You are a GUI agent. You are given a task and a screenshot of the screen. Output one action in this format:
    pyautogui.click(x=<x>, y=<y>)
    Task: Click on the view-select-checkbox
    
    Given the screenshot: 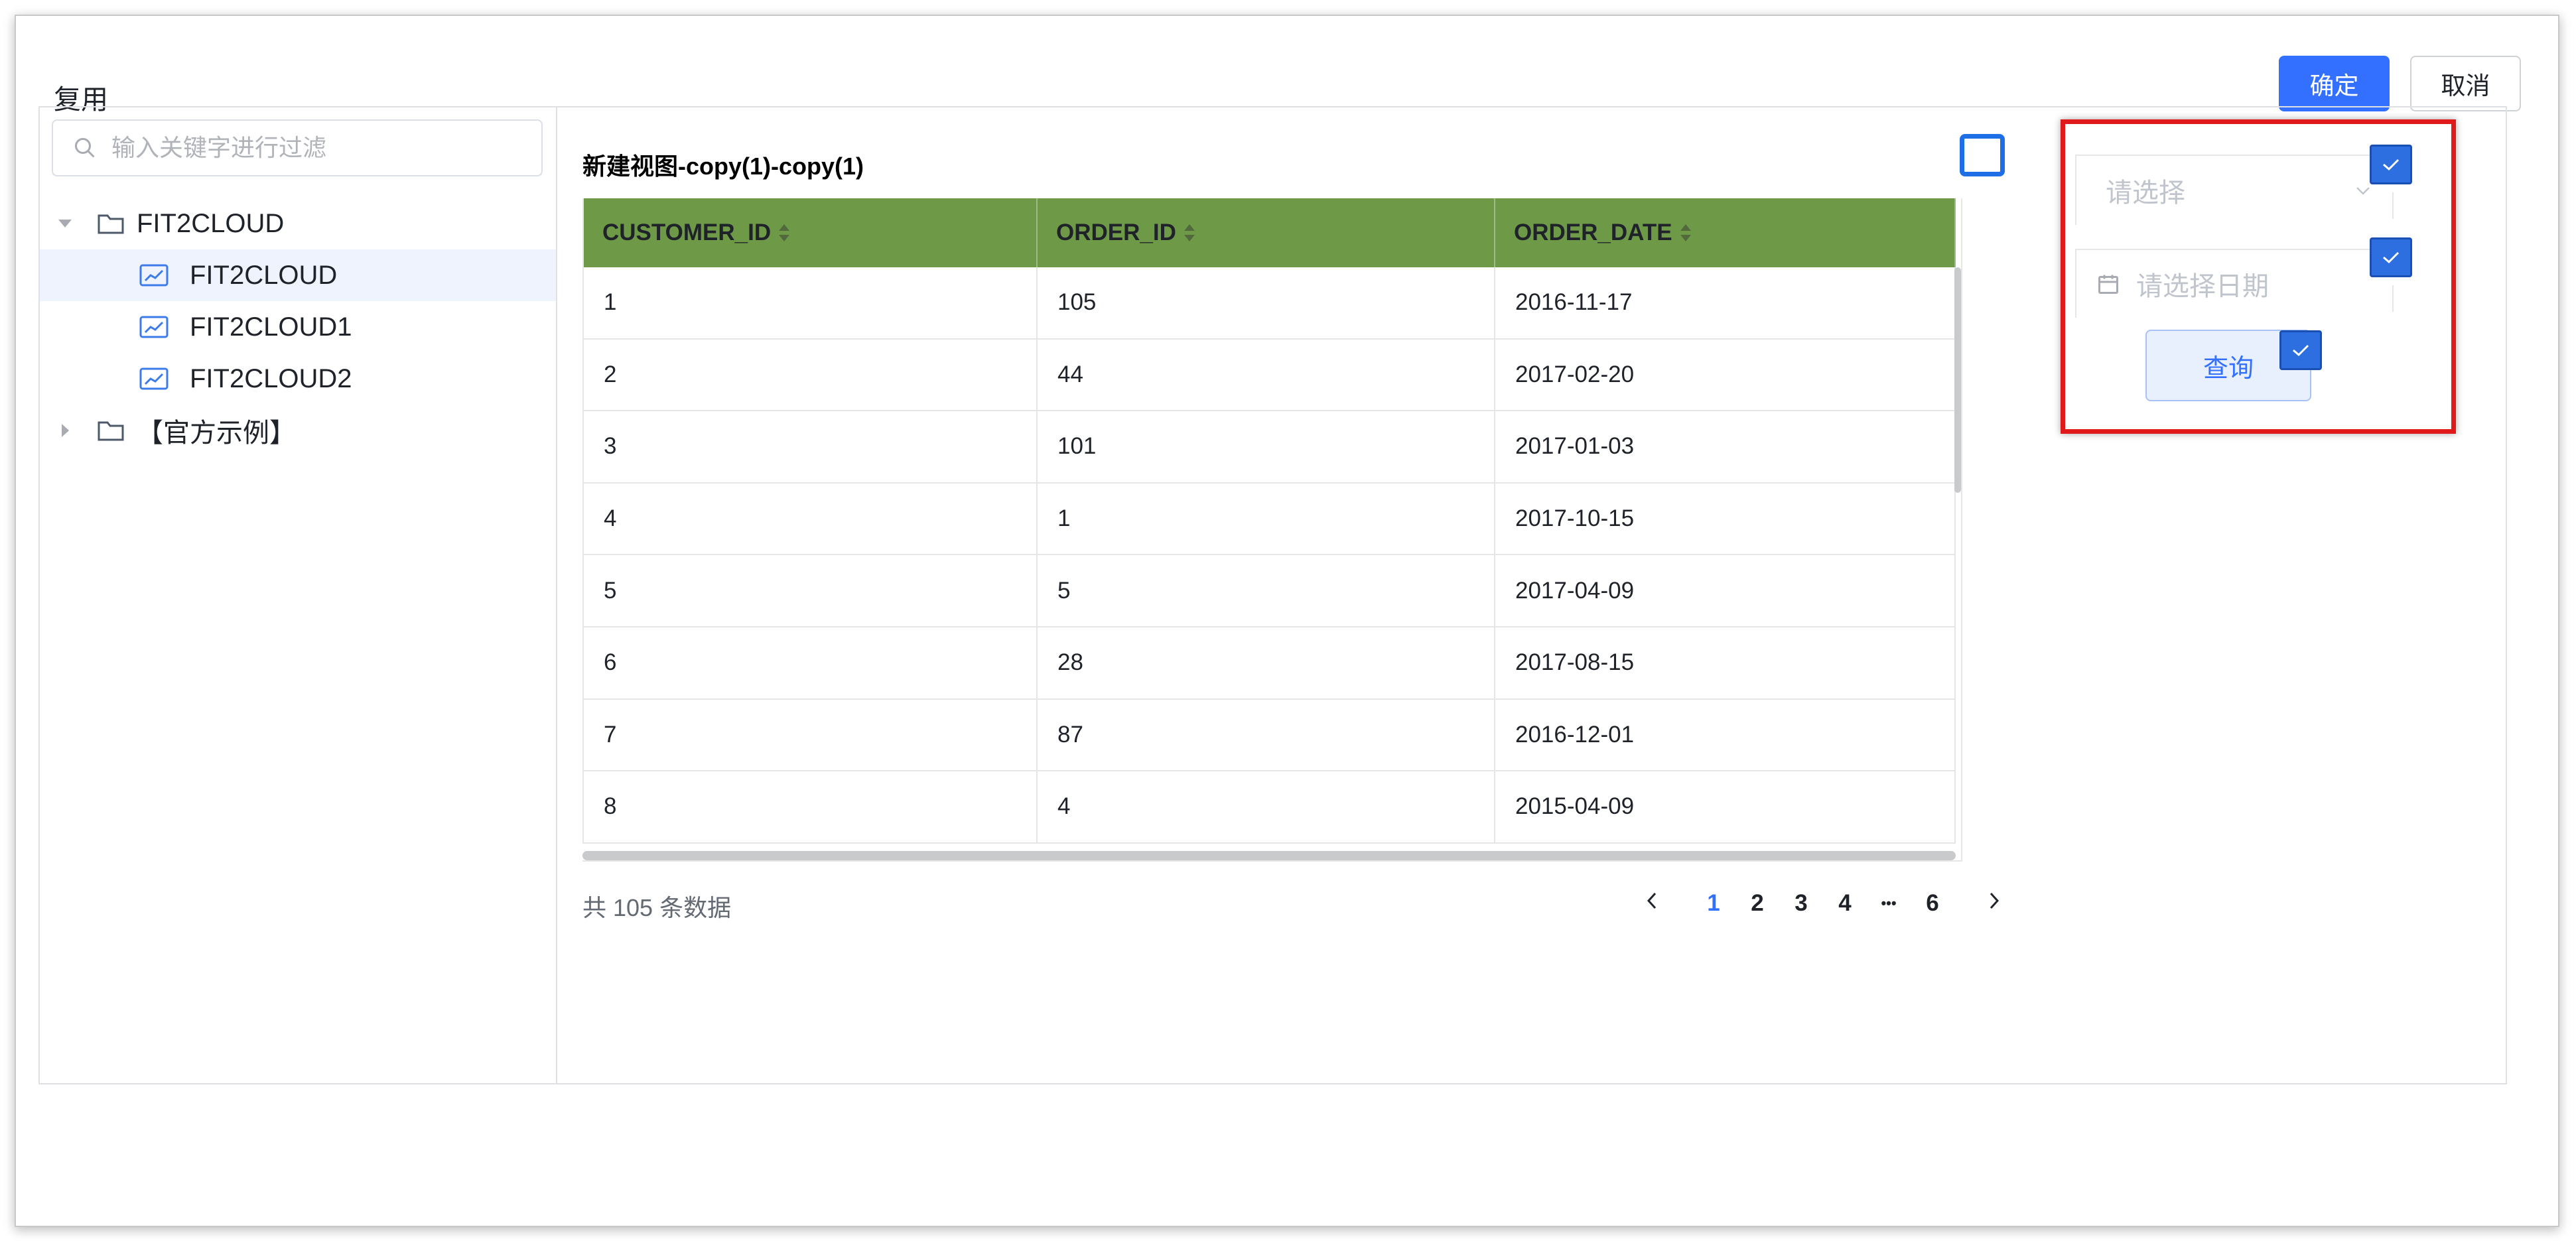 What is the action you would take?
    pyautogui.click(x=1982, y=155)
    